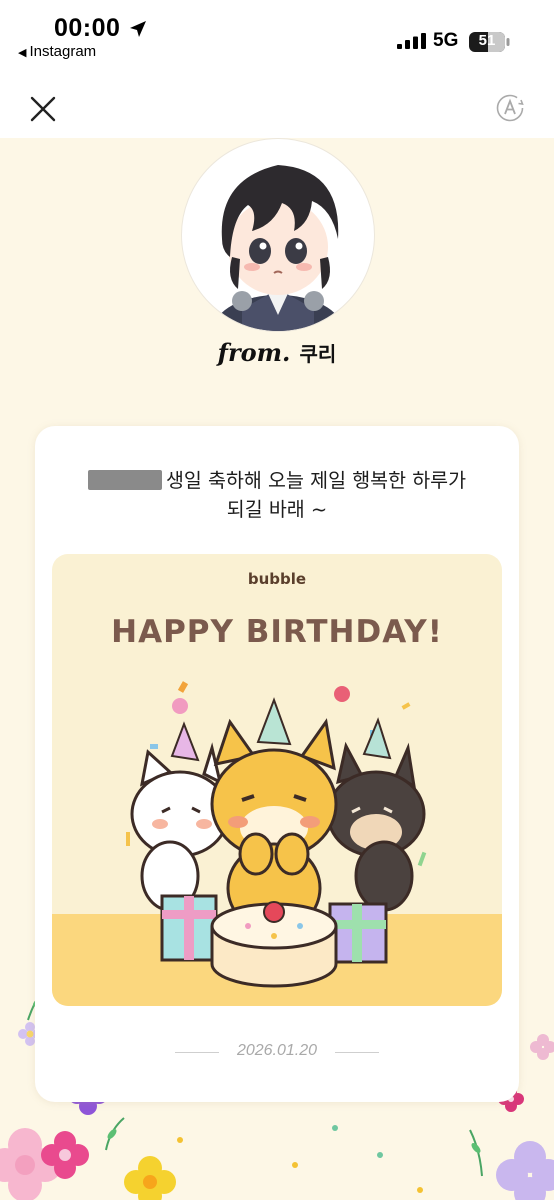 The height and width of the screenshot is (1200, 554). Describe the element at coordinates (318, 354) in the screenshot. I see `sender-name: 쿠리` at that location.